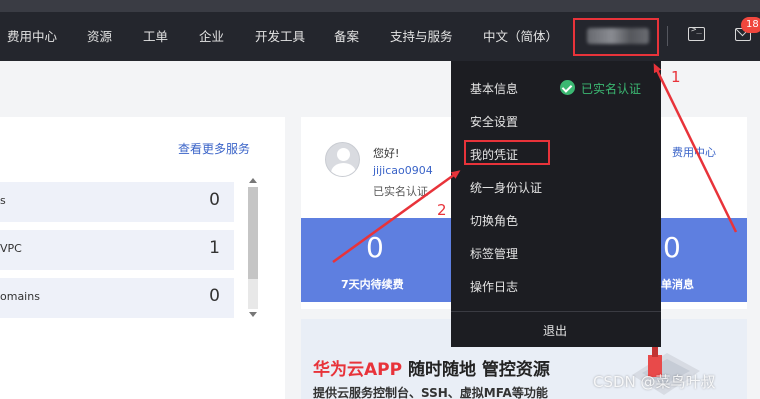 This screenshot has width=760, height=399. Describe the element at coordinates (750, 25) in the screenshot. I see `message-count-badge: 18` at that location.